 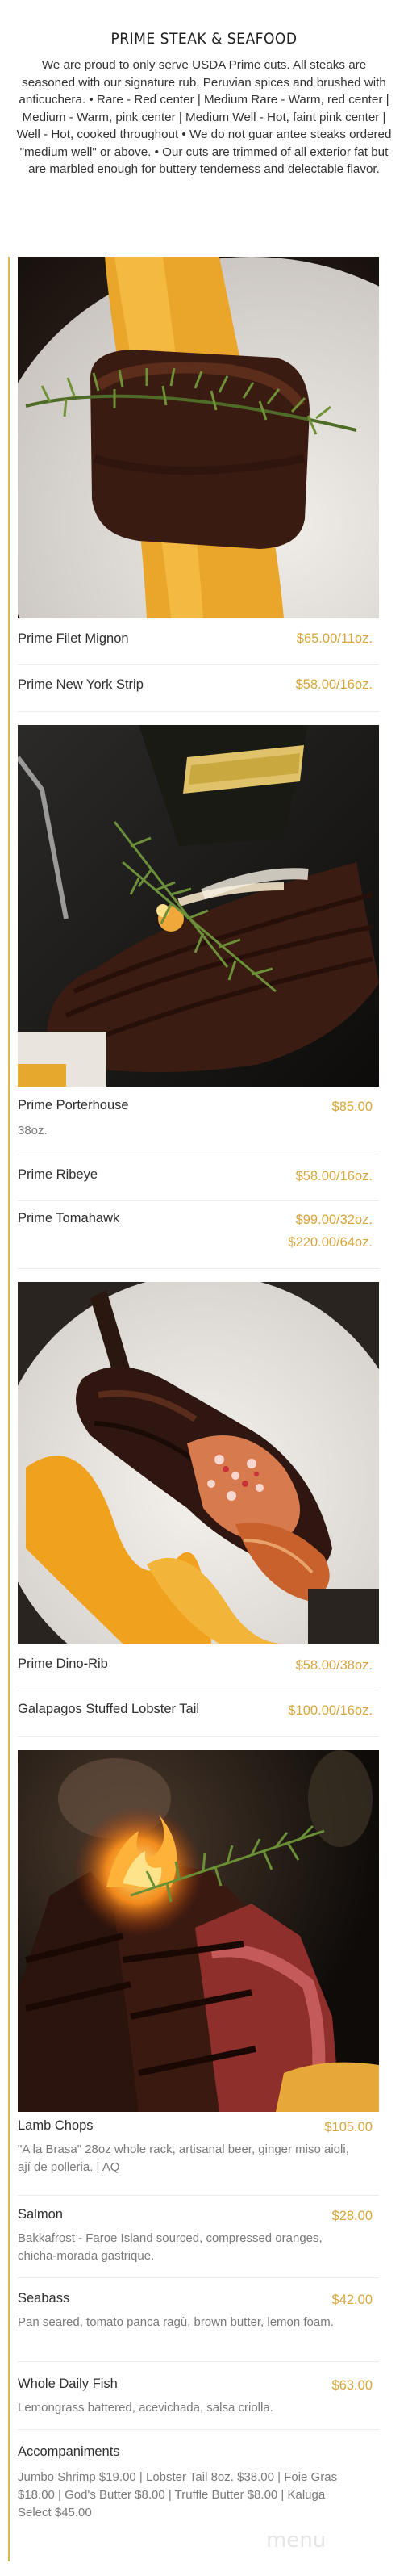 What do you see at coordinates (58, 1174) in the screenshot?
I see `item-name: Prime Ribeye` at bounding box center [58, 1174].